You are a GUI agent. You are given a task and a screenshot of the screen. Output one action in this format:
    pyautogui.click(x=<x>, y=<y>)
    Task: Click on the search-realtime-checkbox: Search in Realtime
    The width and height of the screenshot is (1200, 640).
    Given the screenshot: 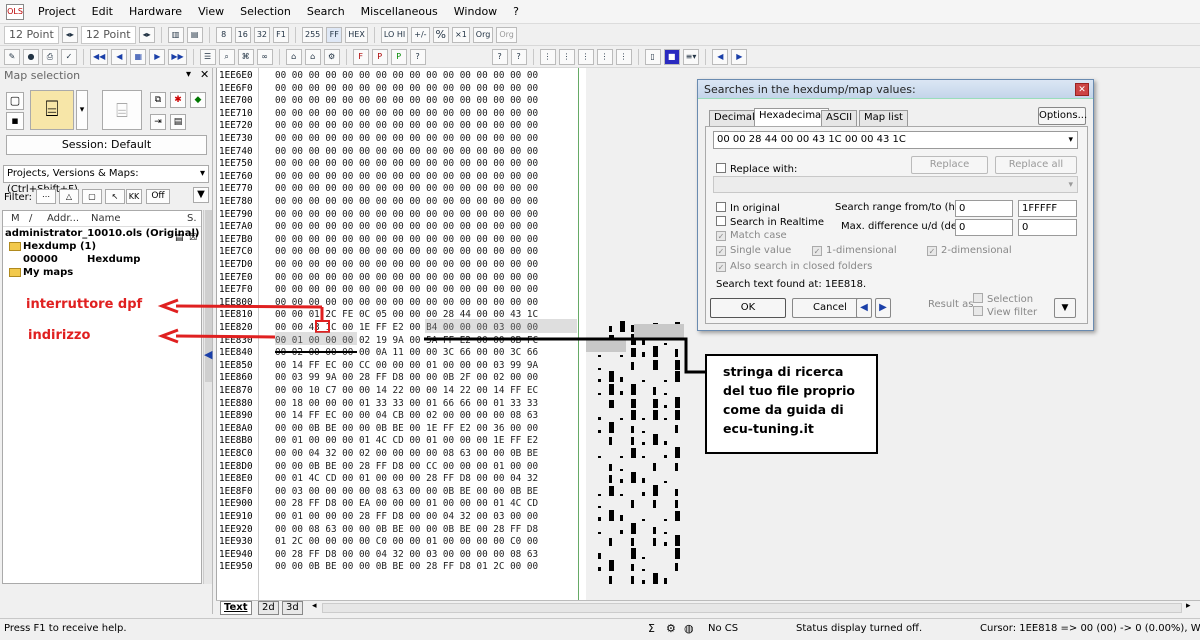 What is the action you would take?
    pyautogui.click(x=770, y=222)
    